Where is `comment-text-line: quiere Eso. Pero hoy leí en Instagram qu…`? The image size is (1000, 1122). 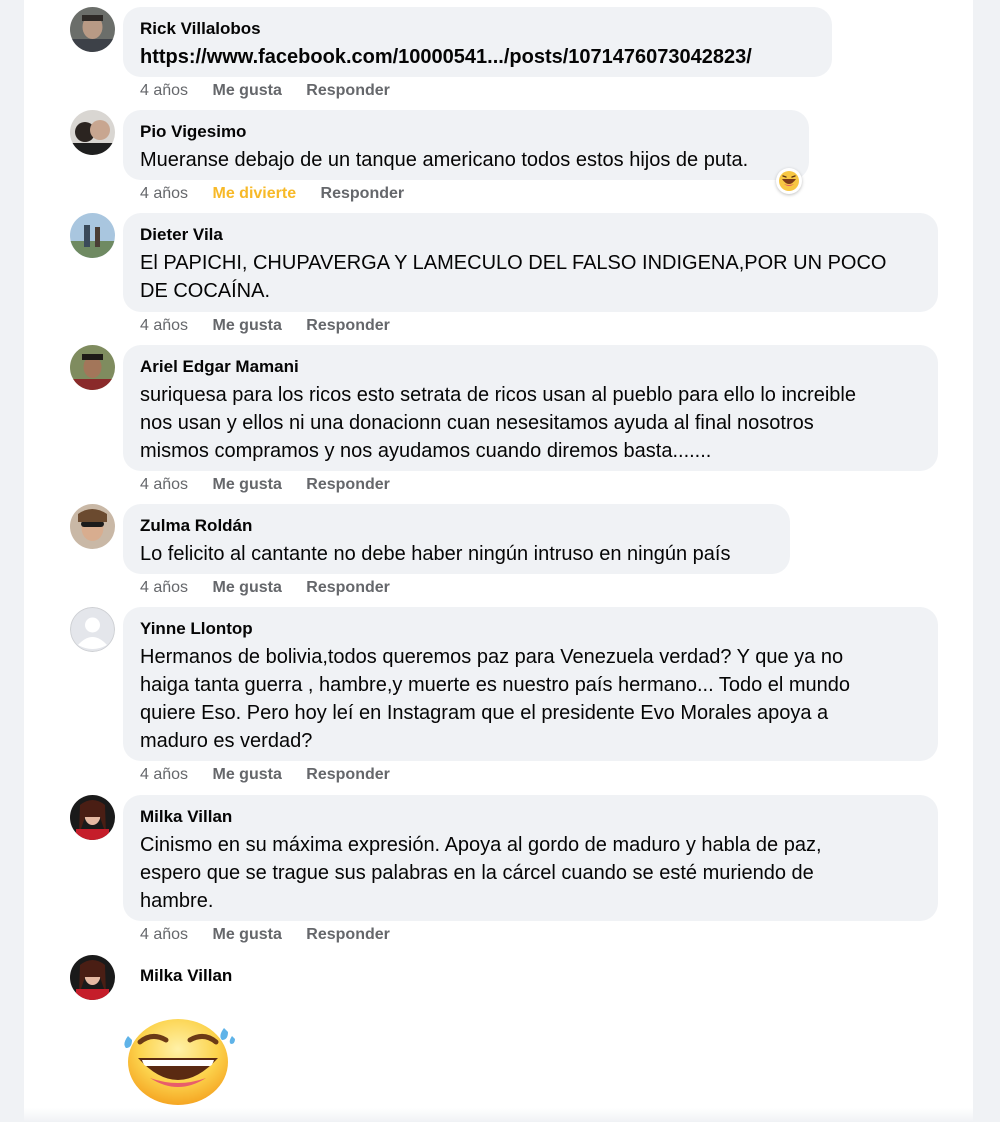
comment-text-line: quiere Eso. Pero hoy leí en Instagram qu… is located at coordinates (484, 713).